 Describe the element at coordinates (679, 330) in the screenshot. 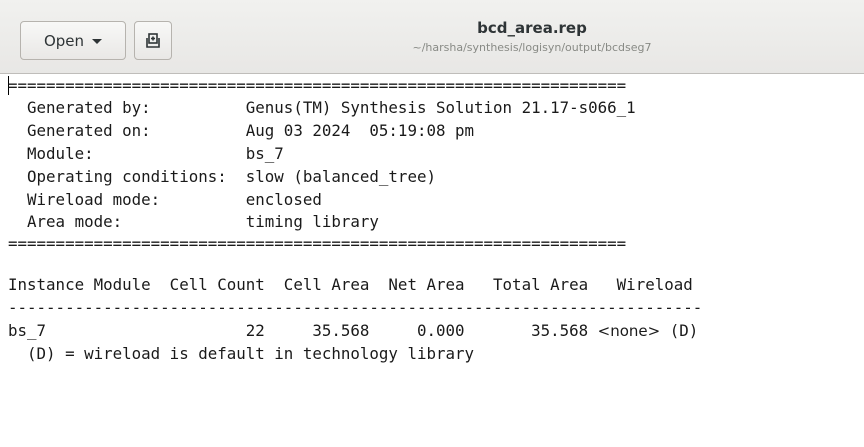

I see `table-row-wireload-suffix: (D)` at that location.